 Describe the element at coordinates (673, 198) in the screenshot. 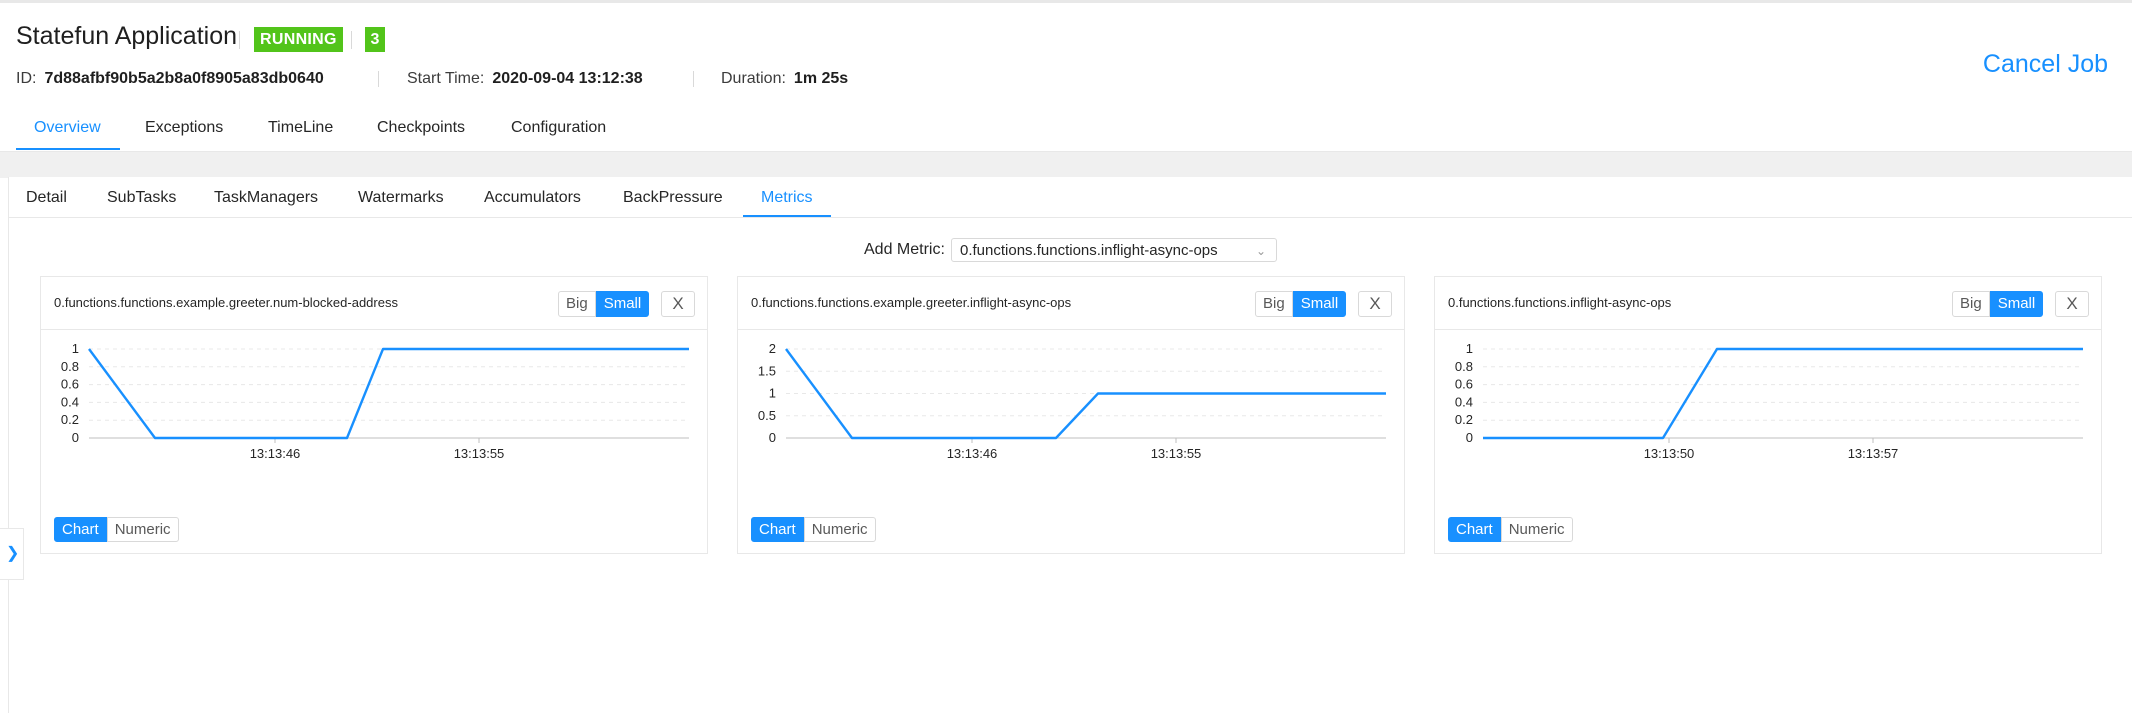

I see `subtab-backpressure: BackPressure` at that location.